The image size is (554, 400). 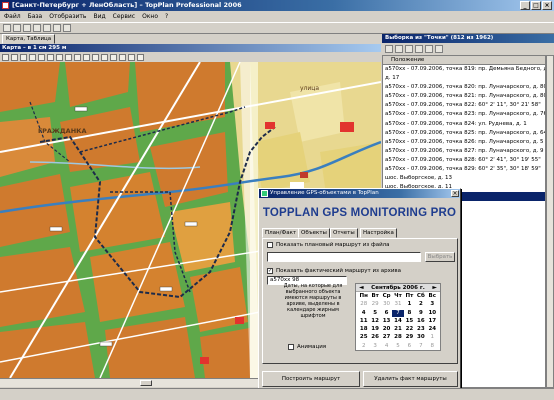 What do you see at coordinates (37, 28) in the screenshot?
I see `print-icon` at bounding box center [37, 28].